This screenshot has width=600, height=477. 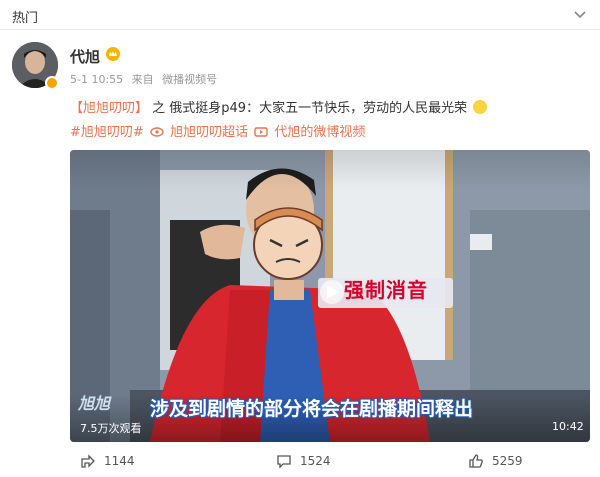 What do you see at coordinates (261, 132) in the screenshot?
I see `video-icon` at bounding box center [261, 132].